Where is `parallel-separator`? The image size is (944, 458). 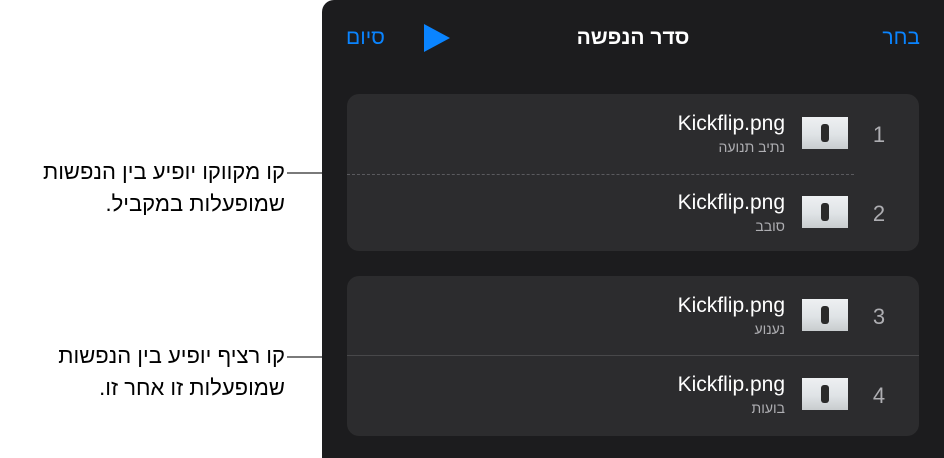
parallel-separator is located at coordinates (600, 174).